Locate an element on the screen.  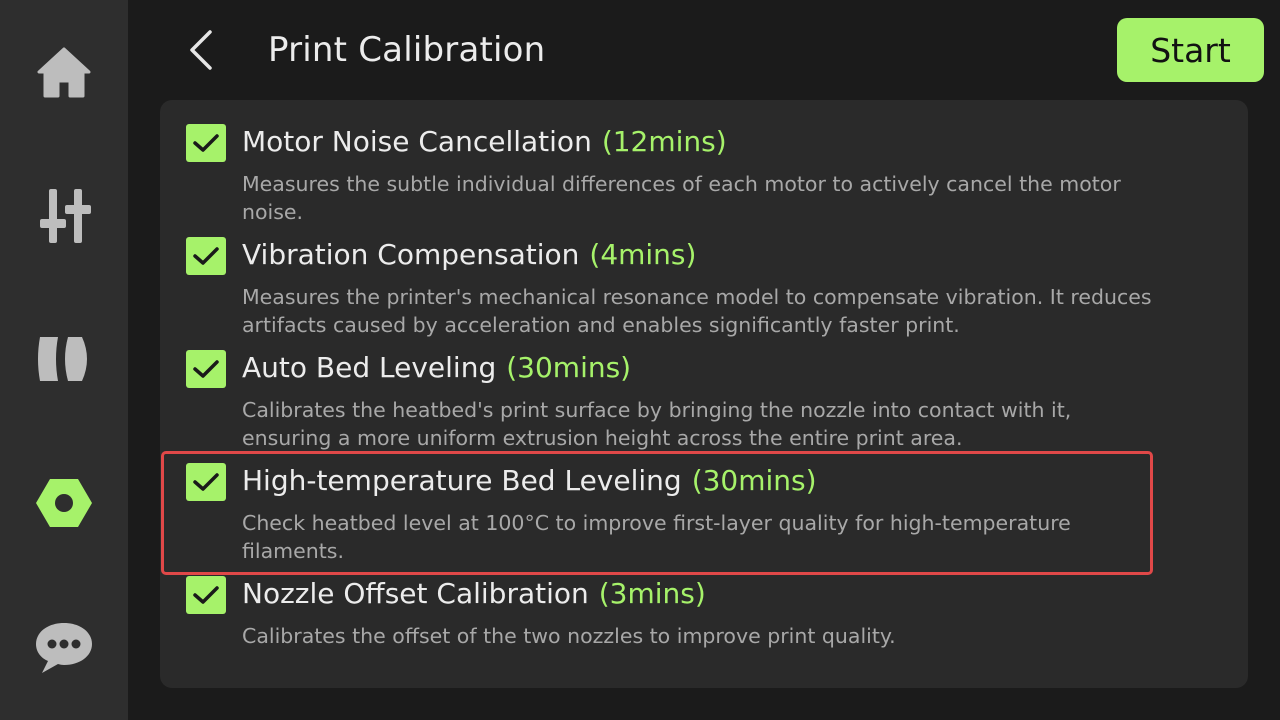
item-name: Vibration Compensation is located at coordinates (411, 254).